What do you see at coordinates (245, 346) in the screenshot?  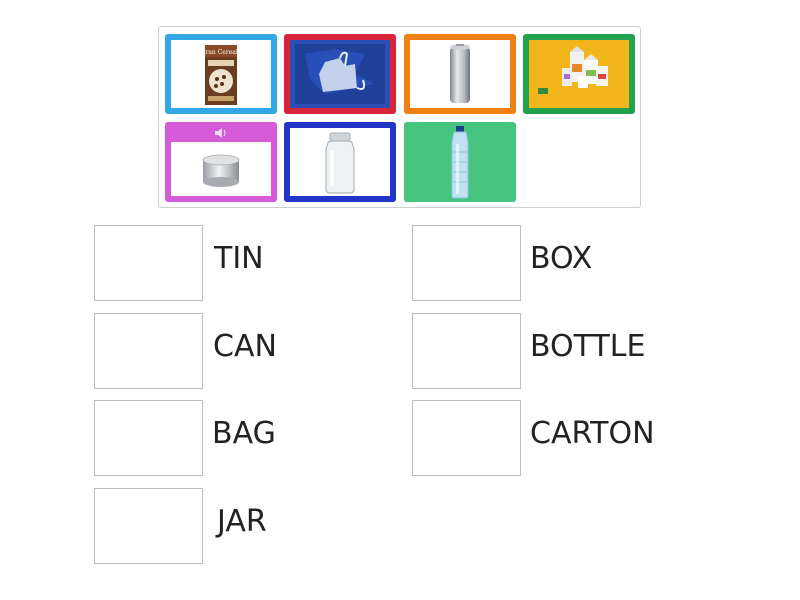 I see `target-label-can: CAN` at bounding box center [245, 346].